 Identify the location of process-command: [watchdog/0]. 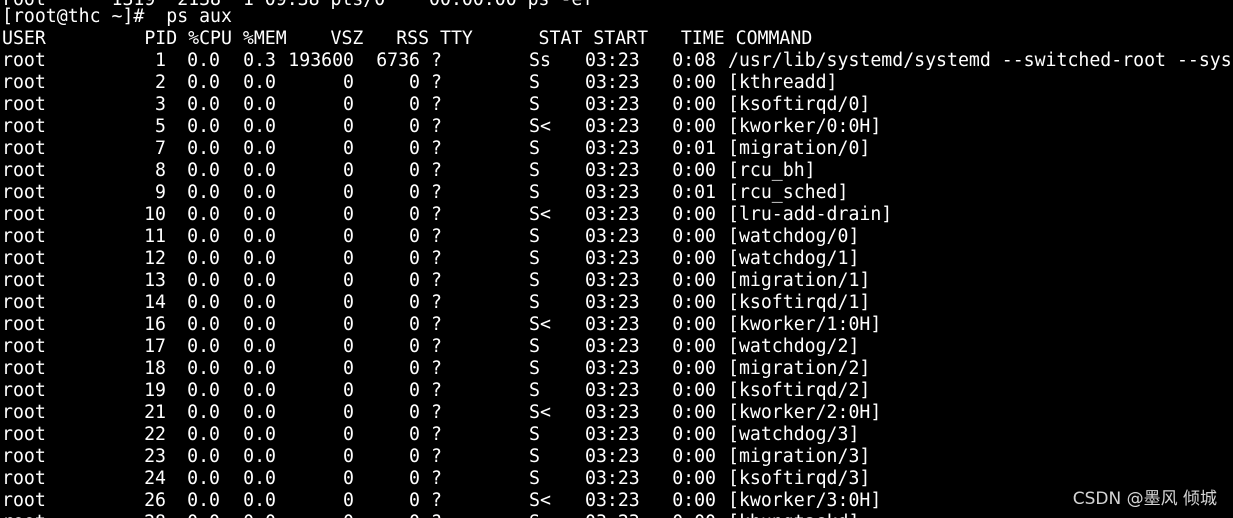
(794, 236).